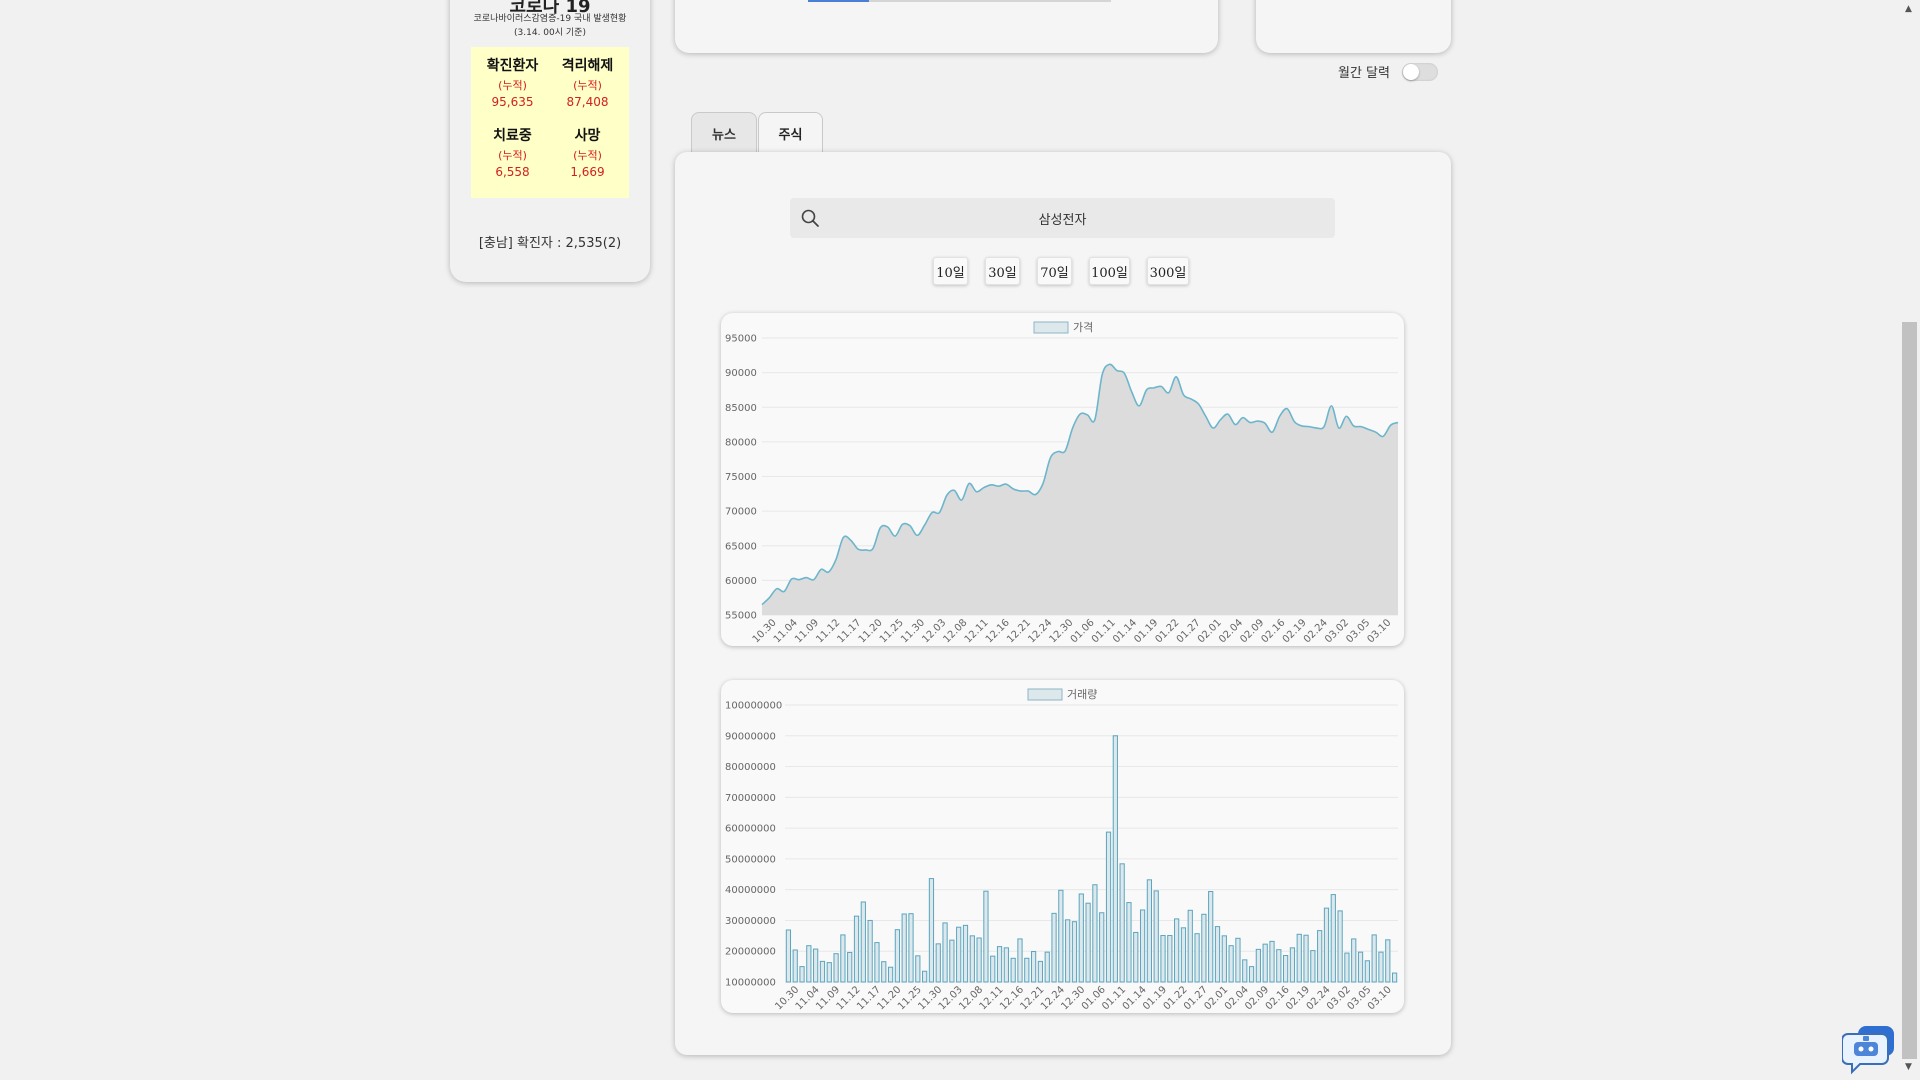  I want to click on chart-legend: 거래량, so click(1062, 694).